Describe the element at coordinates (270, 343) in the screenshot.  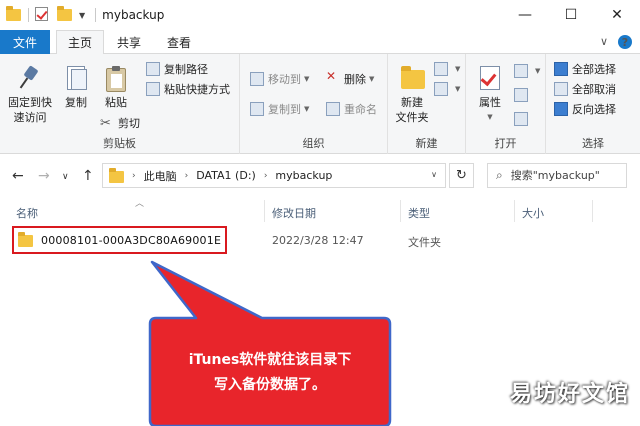
I see `callout-shape` at that location.